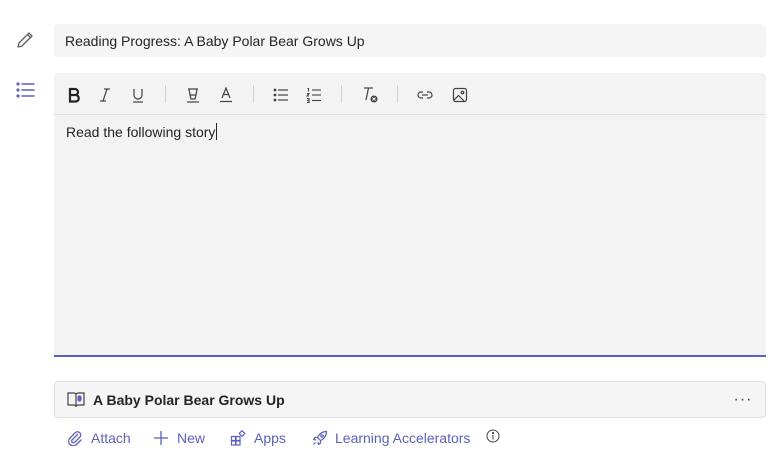  Describe the element at coordinates (410, 399) in the screenshot. I see `reading-progress-resource-card: A Baby Polar Bear Grows Up ···` at that location.